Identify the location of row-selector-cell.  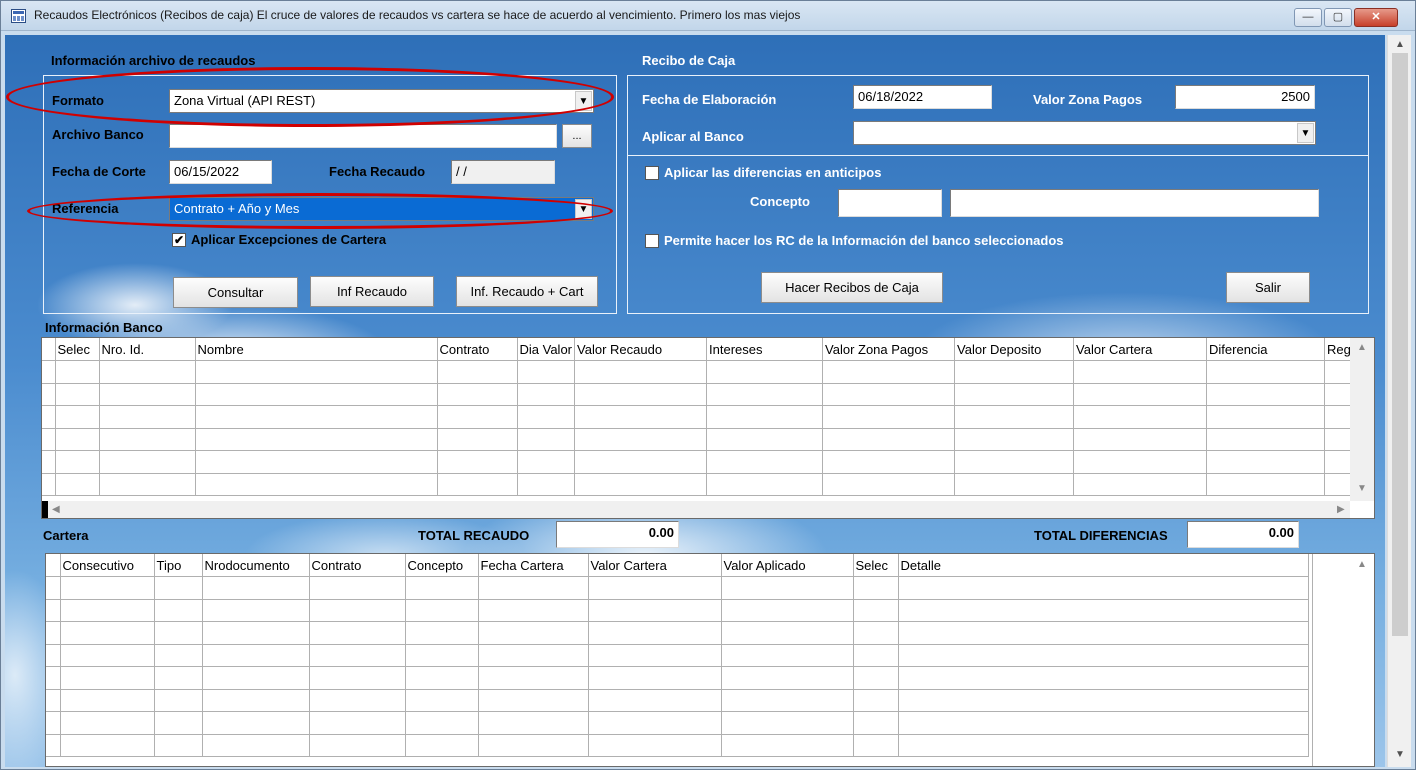
(53, 565).